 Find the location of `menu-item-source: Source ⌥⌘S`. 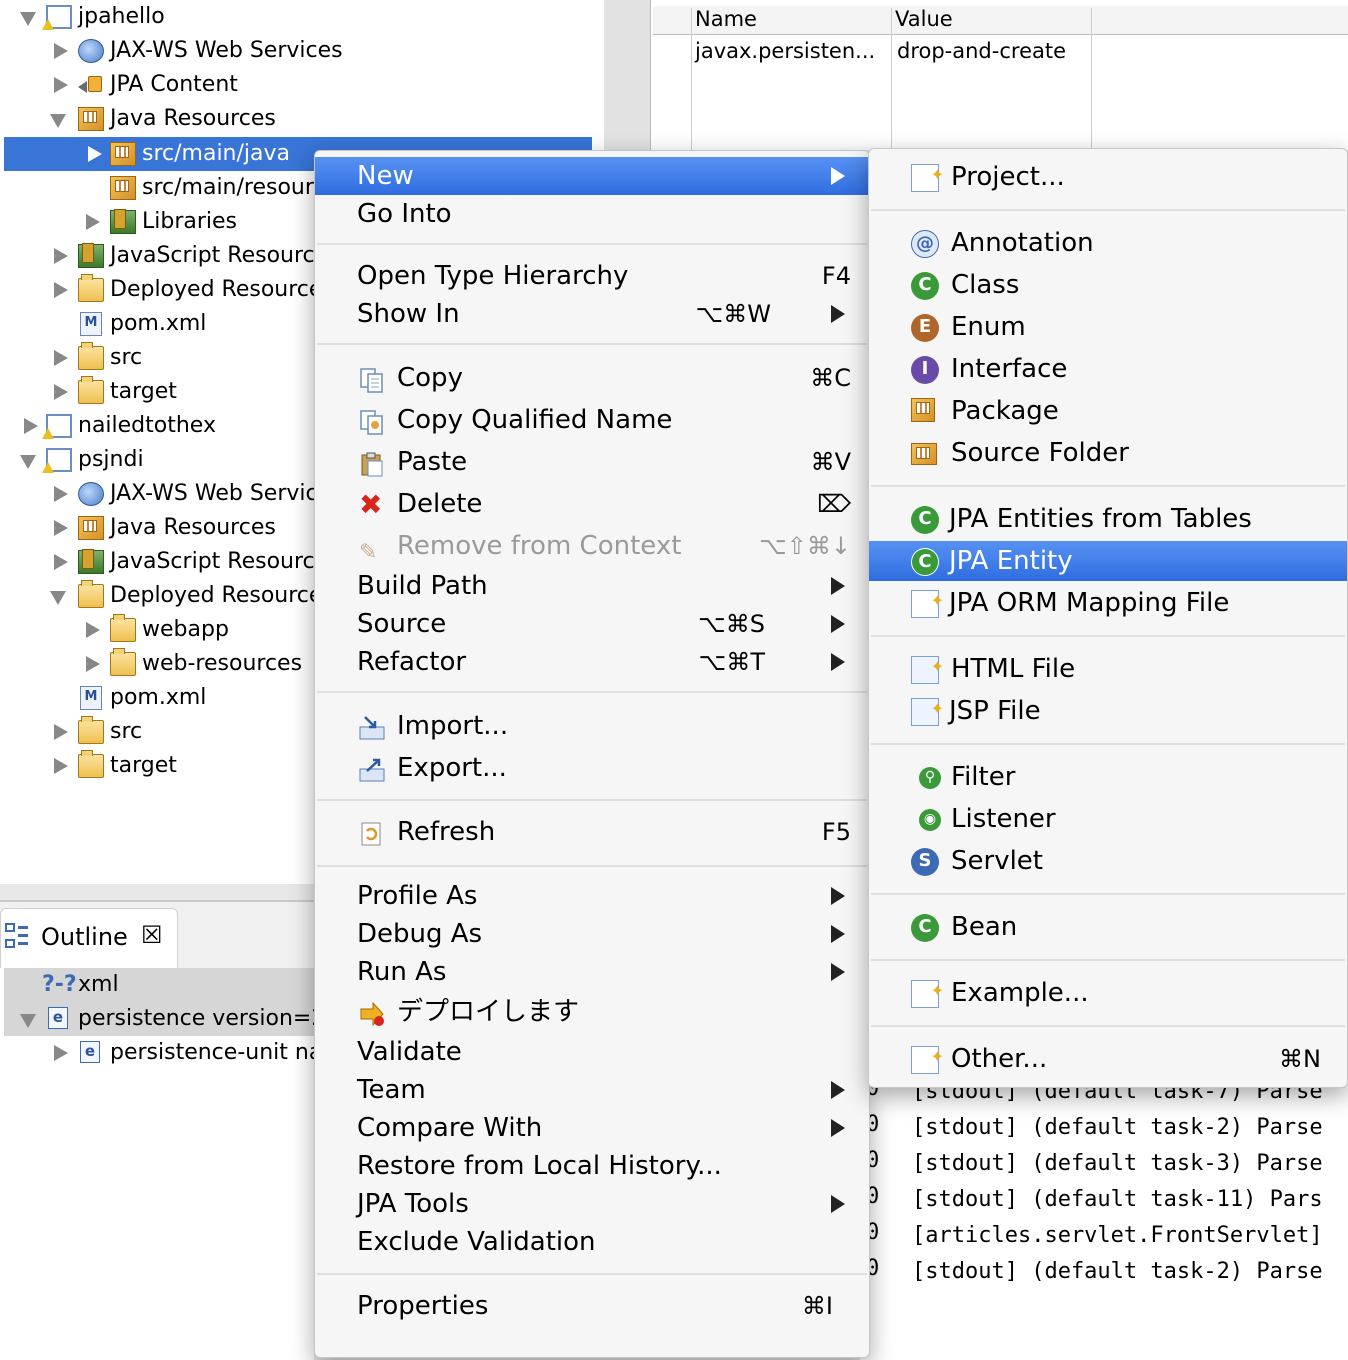

menu-item-source: Source ⌥⌘S is located at coordinates (592, 624).